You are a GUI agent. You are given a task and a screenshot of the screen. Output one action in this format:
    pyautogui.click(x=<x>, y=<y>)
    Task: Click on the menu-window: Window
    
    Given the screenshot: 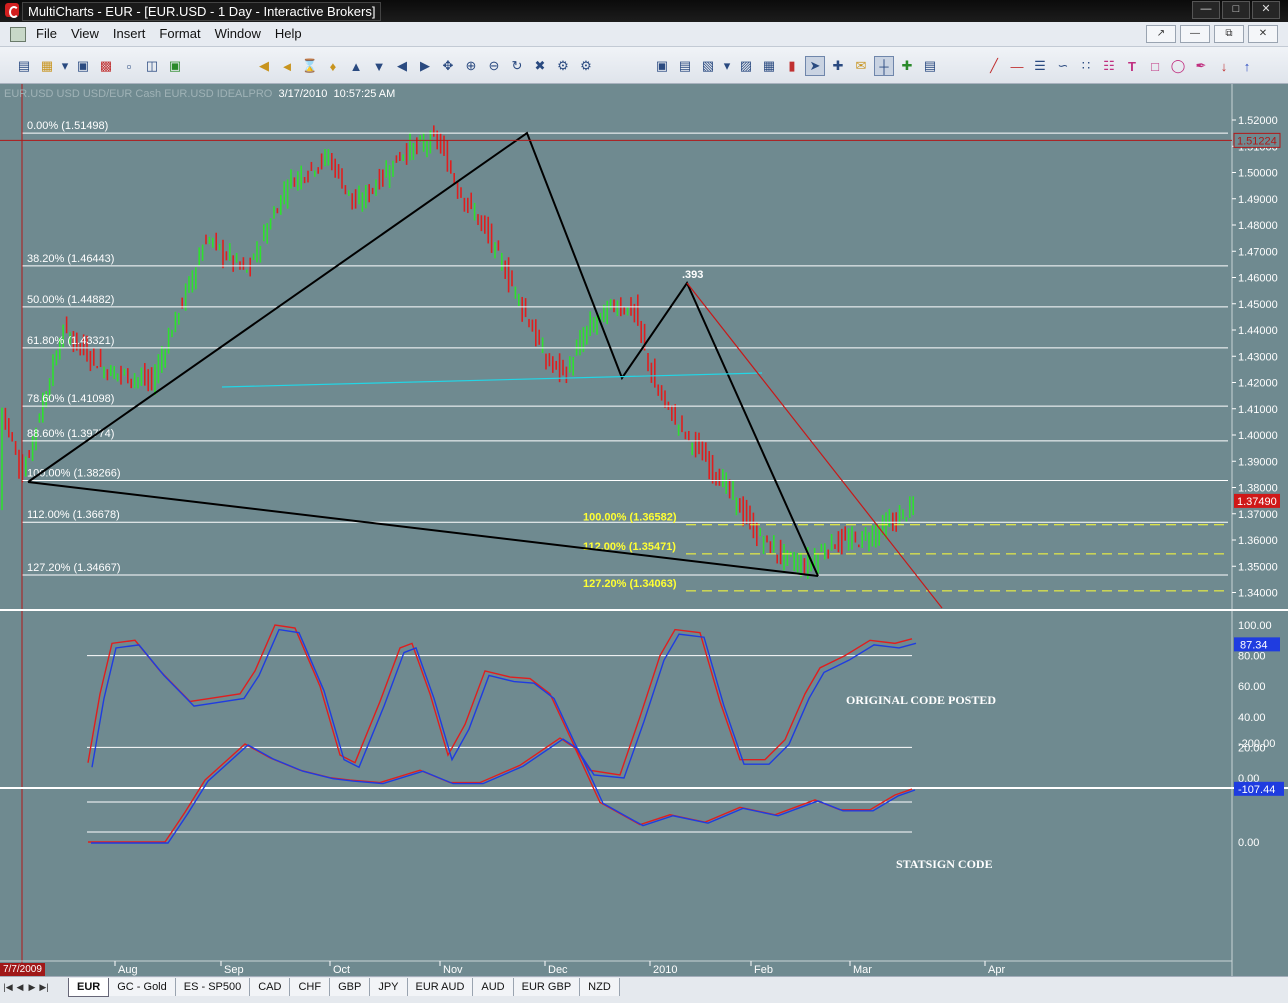 What is the action you would take?
    pyautogui.click(x=243, y=33)
    